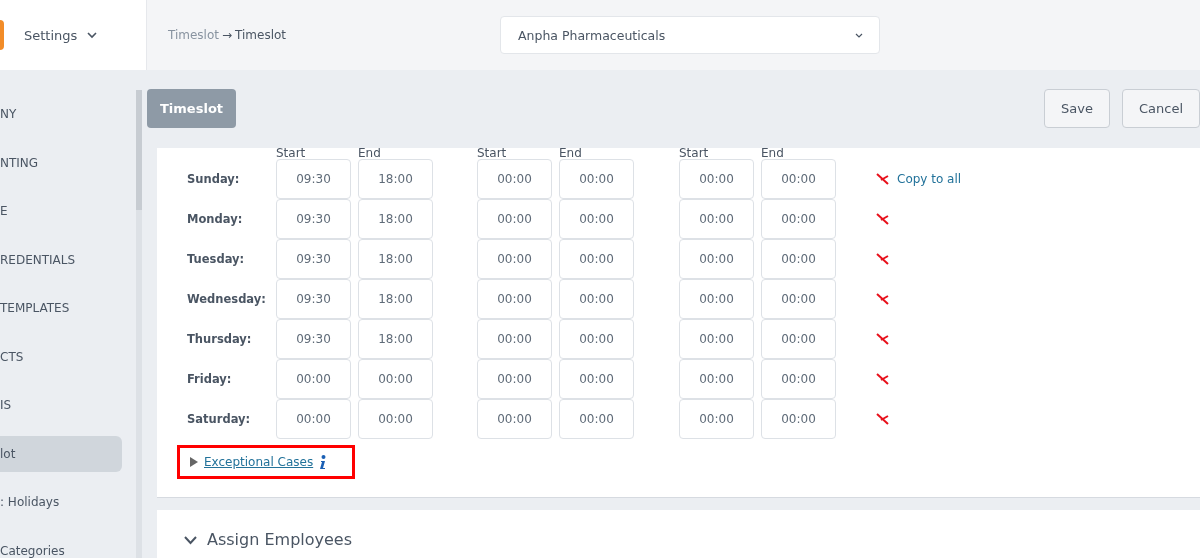 This screenshot has width=1200, height=558. Describe the element at coordinates (61, 259) in the screenshot. I see `sidebar-item: REDENTIALS` at that location.